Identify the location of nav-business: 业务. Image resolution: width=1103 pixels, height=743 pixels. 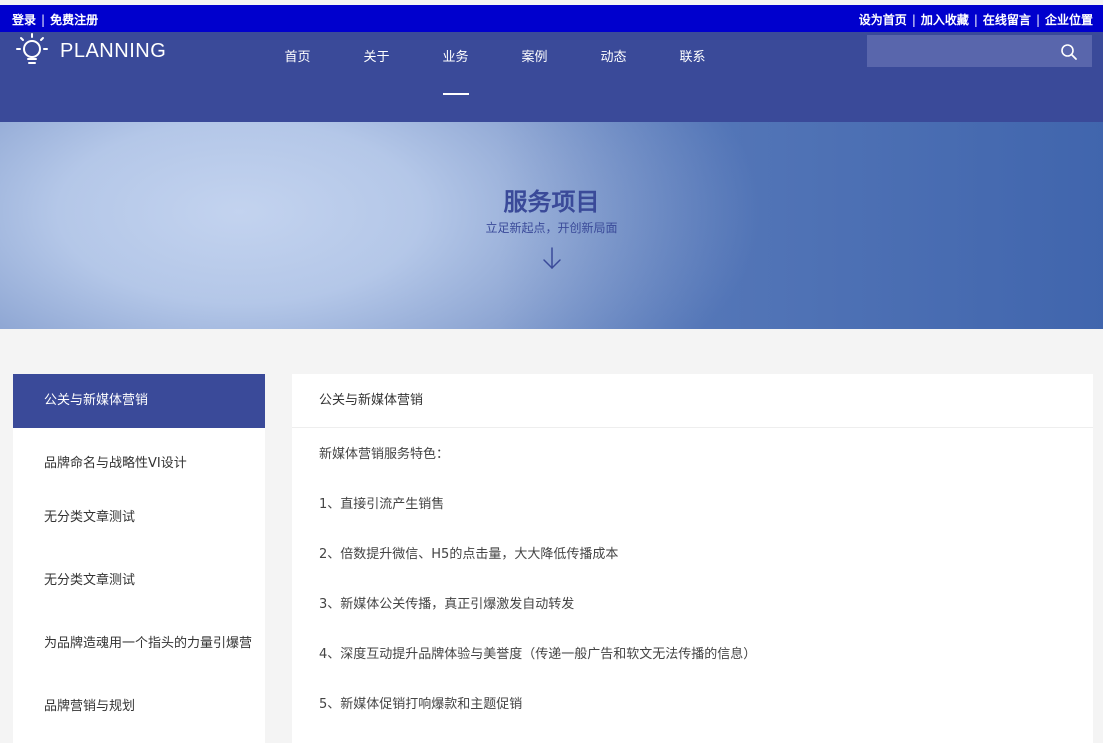
(455, 77).